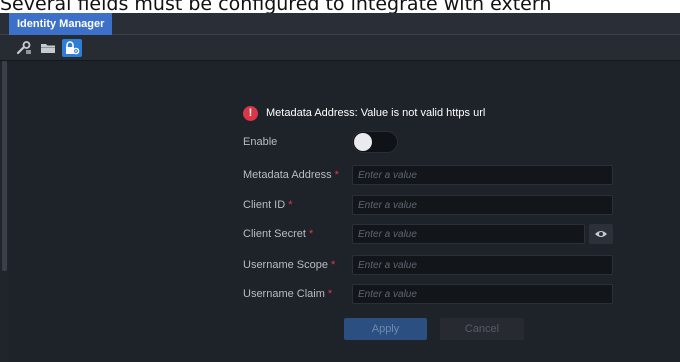 The image size is (680, 362). I want to click on scrollbar, so click(4, 211).